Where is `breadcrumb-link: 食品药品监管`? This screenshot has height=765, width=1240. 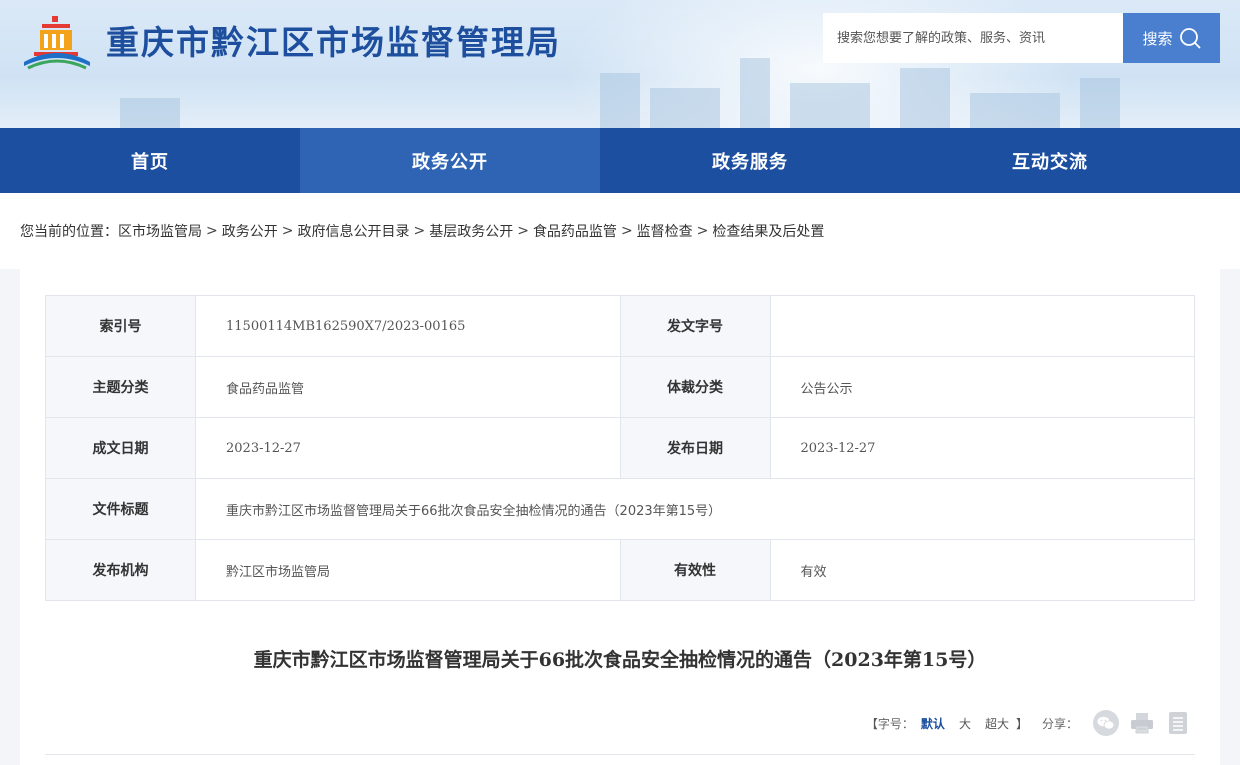 breadcrumb-link: 食品药品监管 is located at coordinates (575, 231).